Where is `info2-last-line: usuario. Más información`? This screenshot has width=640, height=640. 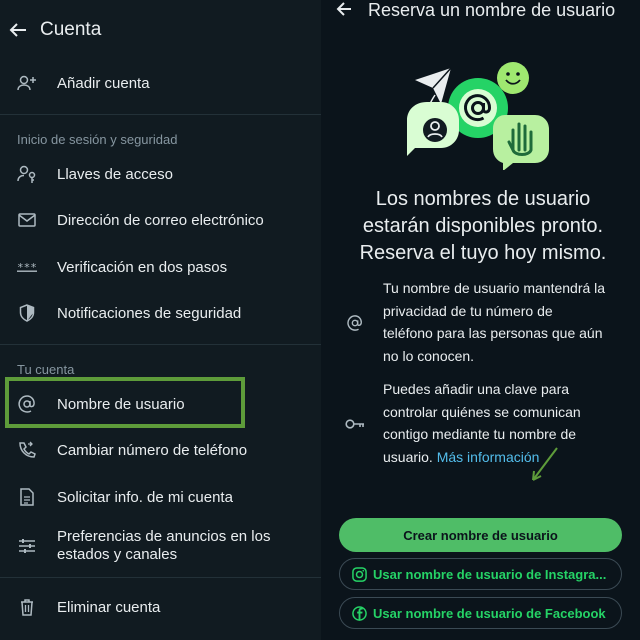 info2-last-line: usuario. Más información is located at coordinates (511, 457).